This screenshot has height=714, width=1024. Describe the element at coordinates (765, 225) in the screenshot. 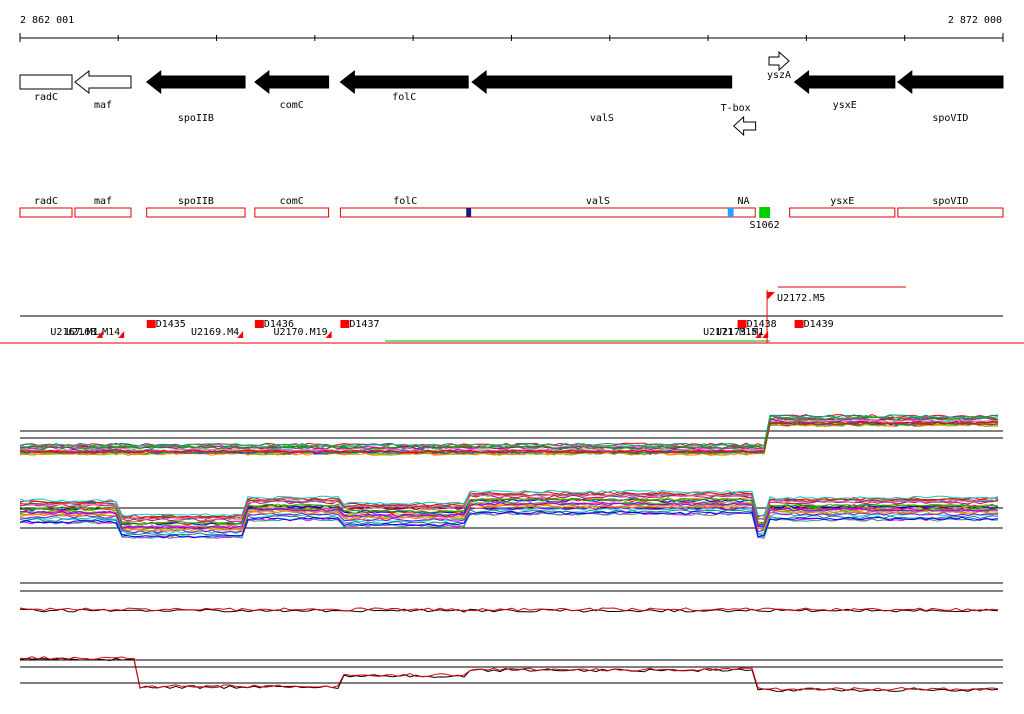

I see `annotation-marker-label: S1062` at that location.